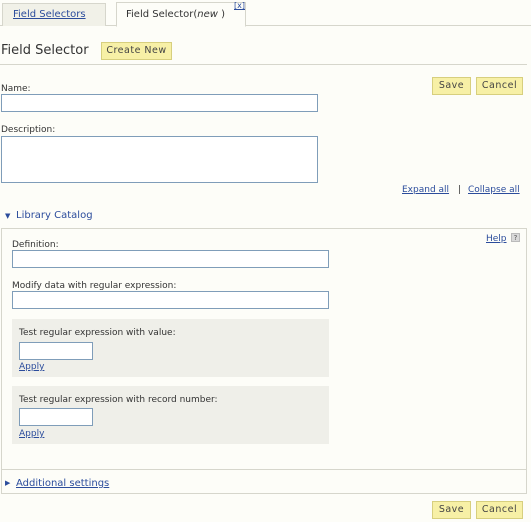 The width and height of the screenshot is (531, 522). Describe the element at coordinates (28, 130) in the screenshot. I see `description-label: Description:` at that location.